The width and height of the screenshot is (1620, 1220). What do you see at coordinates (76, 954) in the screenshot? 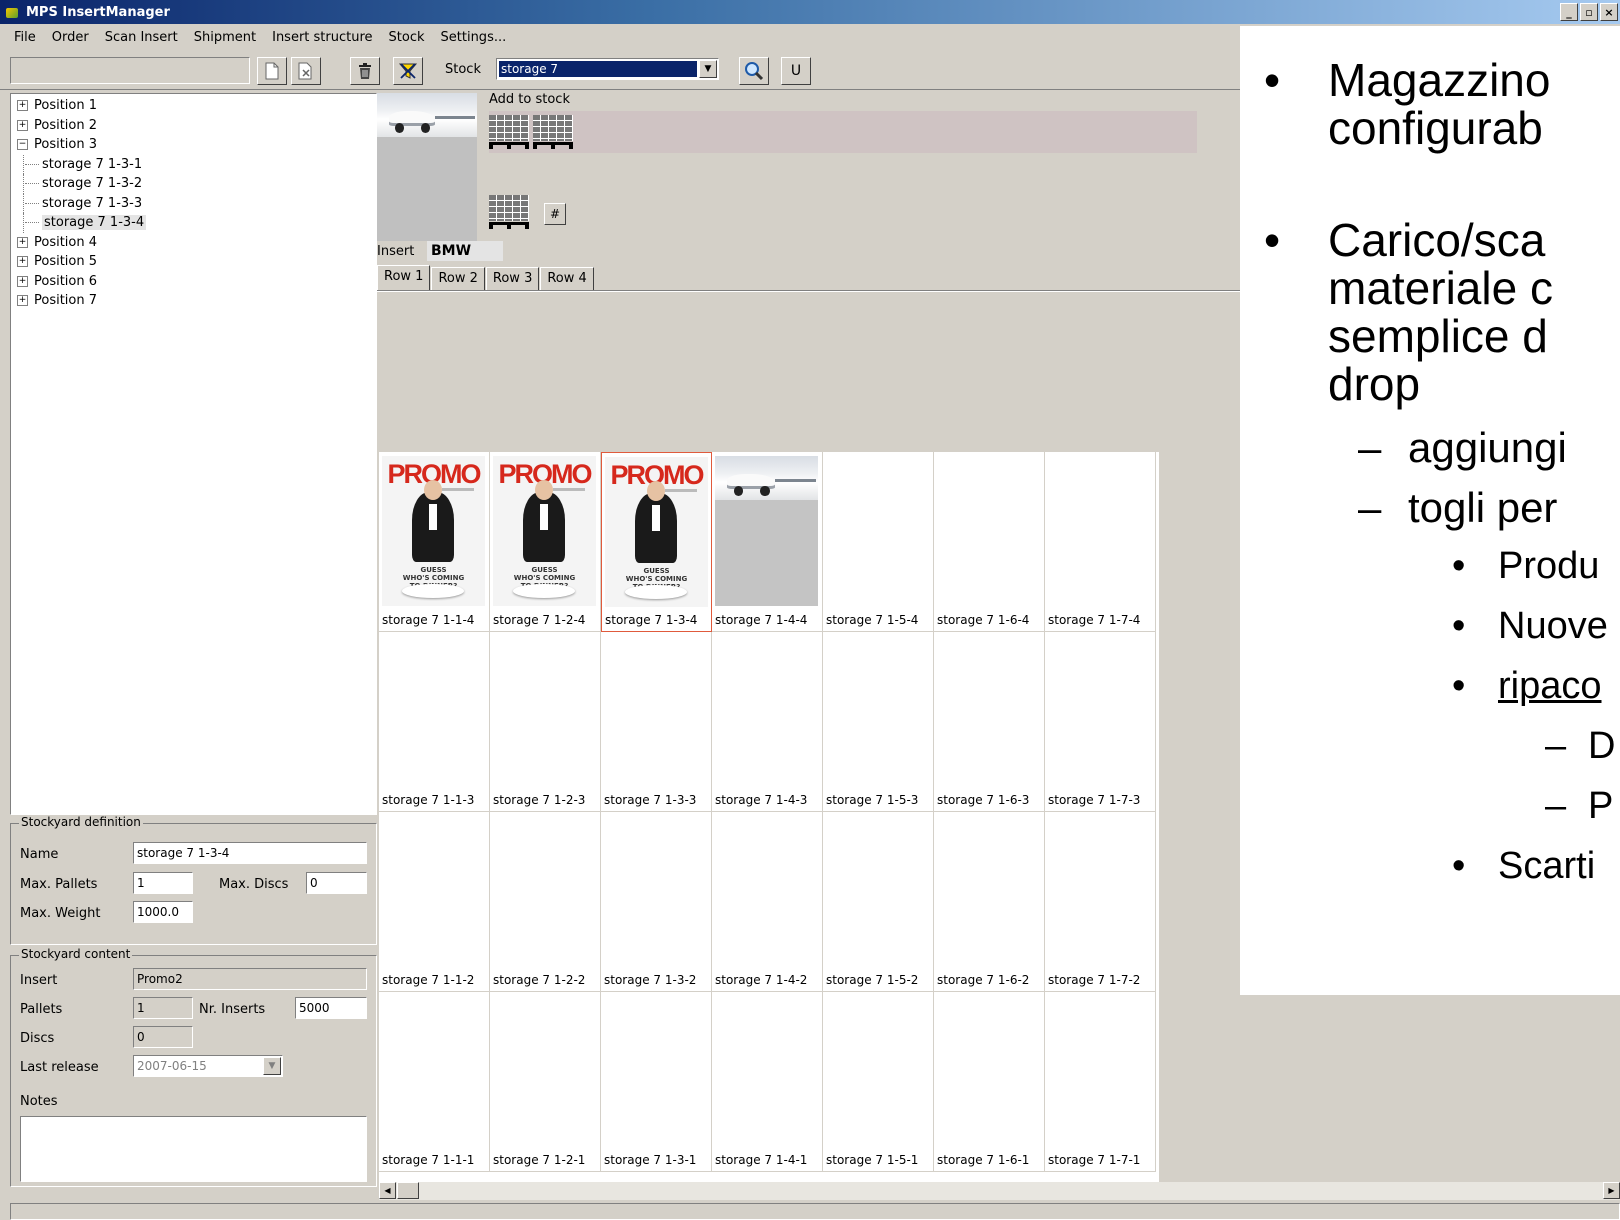
I see `group-title: Stockyard content` at bounding box center [76, 954].